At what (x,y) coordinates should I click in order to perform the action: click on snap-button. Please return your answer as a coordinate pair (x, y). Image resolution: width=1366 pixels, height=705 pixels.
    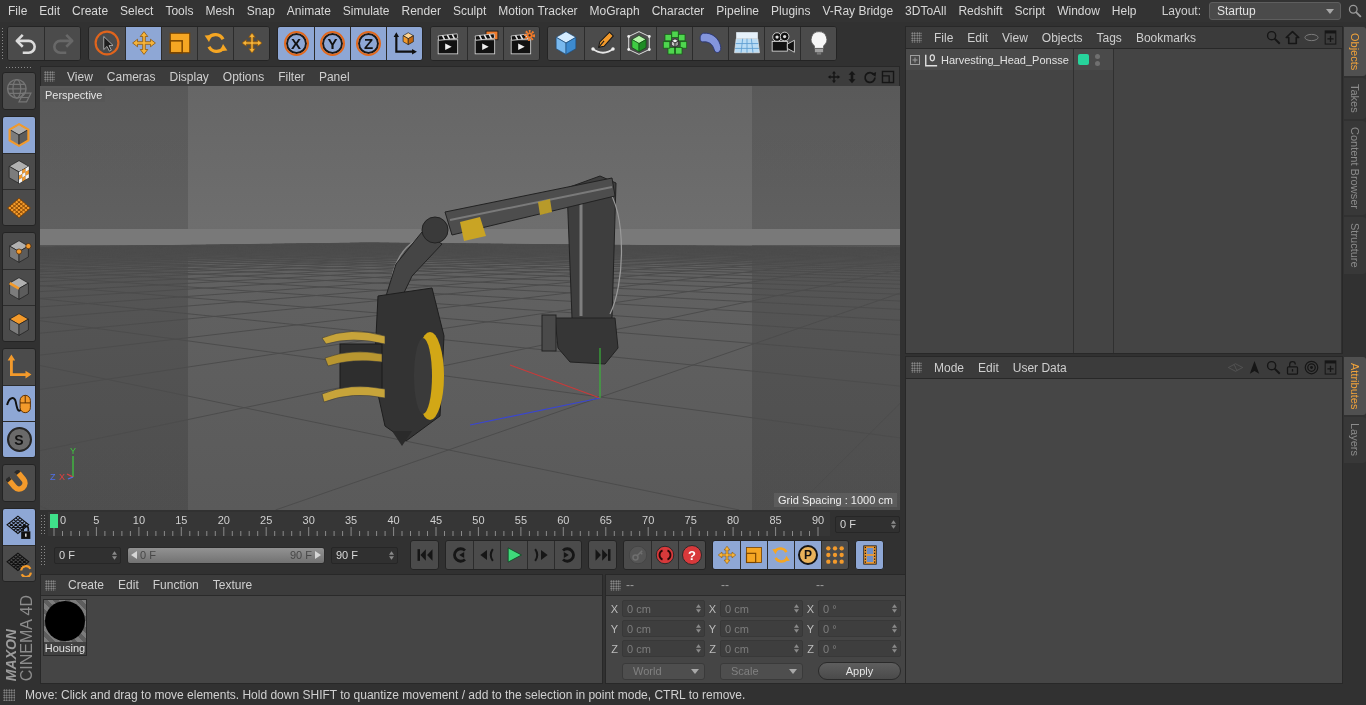
    Looking at the image, I should click on (19, 483).